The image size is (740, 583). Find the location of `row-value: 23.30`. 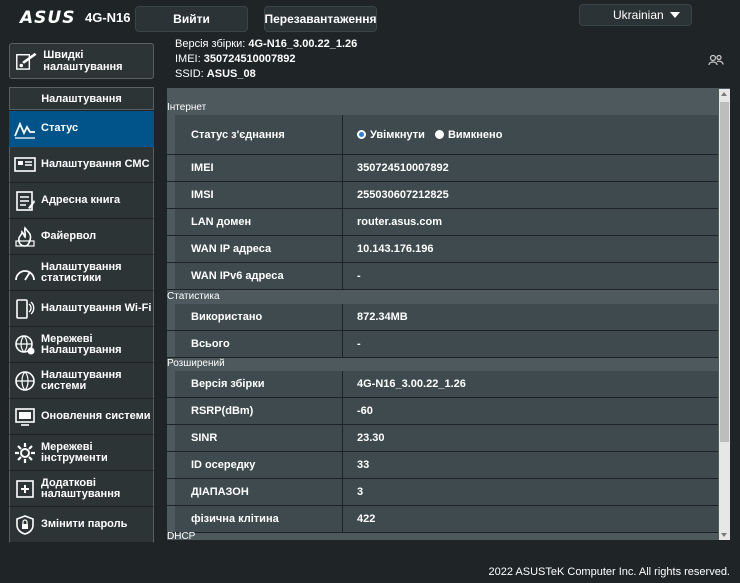

row-value: 23.30 is located at coordinates (530, 438).